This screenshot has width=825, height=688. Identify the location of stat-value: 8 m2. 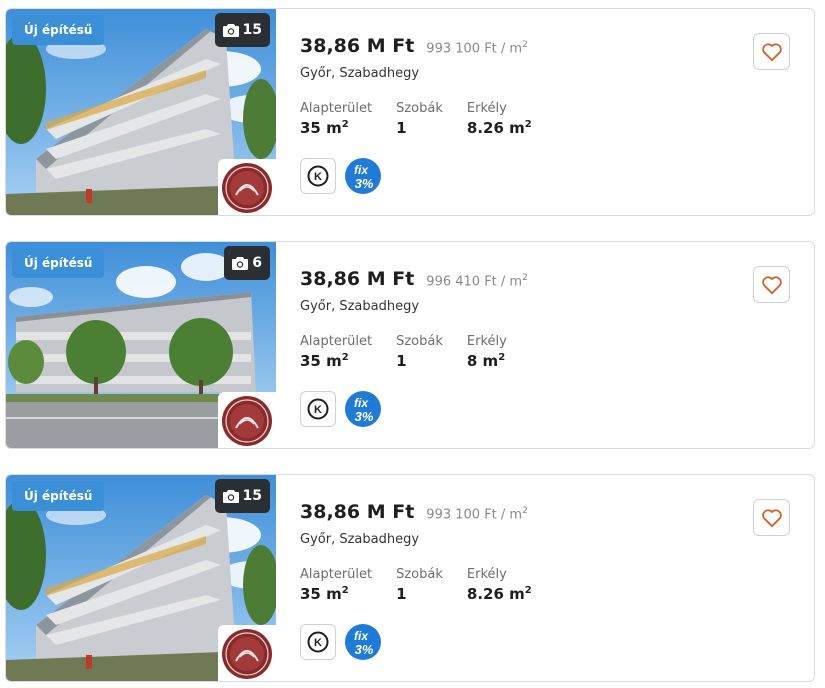
(486, 361).